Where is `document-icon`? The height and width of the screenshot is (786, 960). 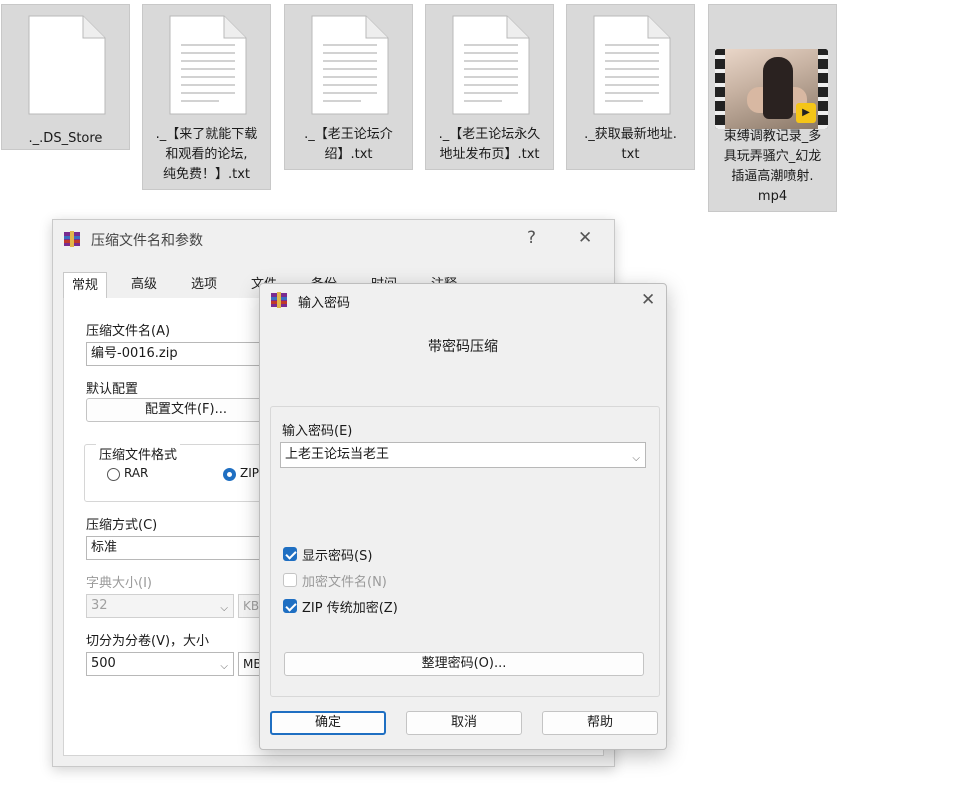
document-icon is located at coordinates (67, 65).